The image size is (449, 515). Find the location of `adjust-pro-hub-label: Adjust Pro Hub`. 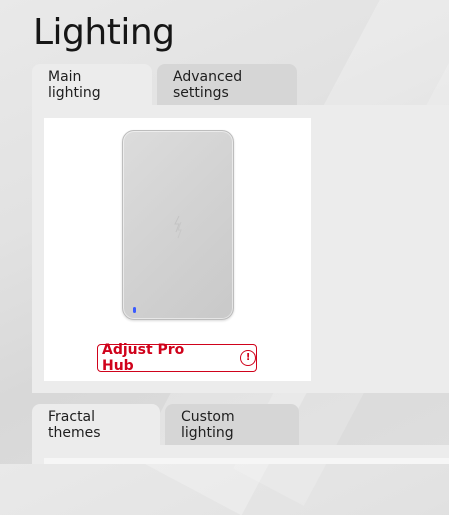

adjust-pro-hub-label: Adjust Pro Hub is located at coordinates (143, 358).